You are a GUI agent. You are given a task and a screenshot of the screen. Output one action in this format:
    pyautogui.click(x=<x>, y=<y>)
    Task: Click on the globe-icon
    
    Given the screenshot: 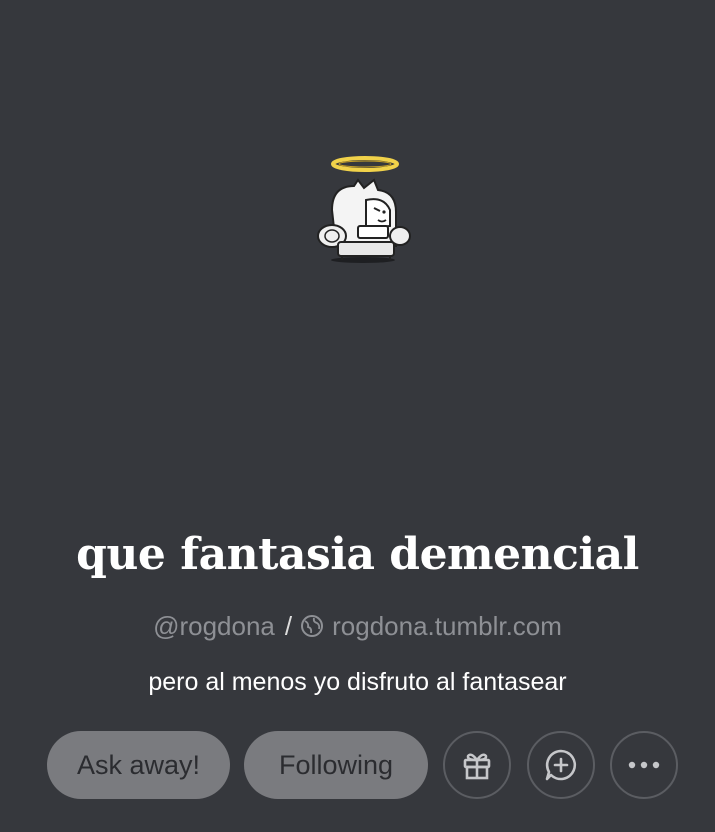 What is the action you would take?
    pyautogui.click(x=312, y=626)
    